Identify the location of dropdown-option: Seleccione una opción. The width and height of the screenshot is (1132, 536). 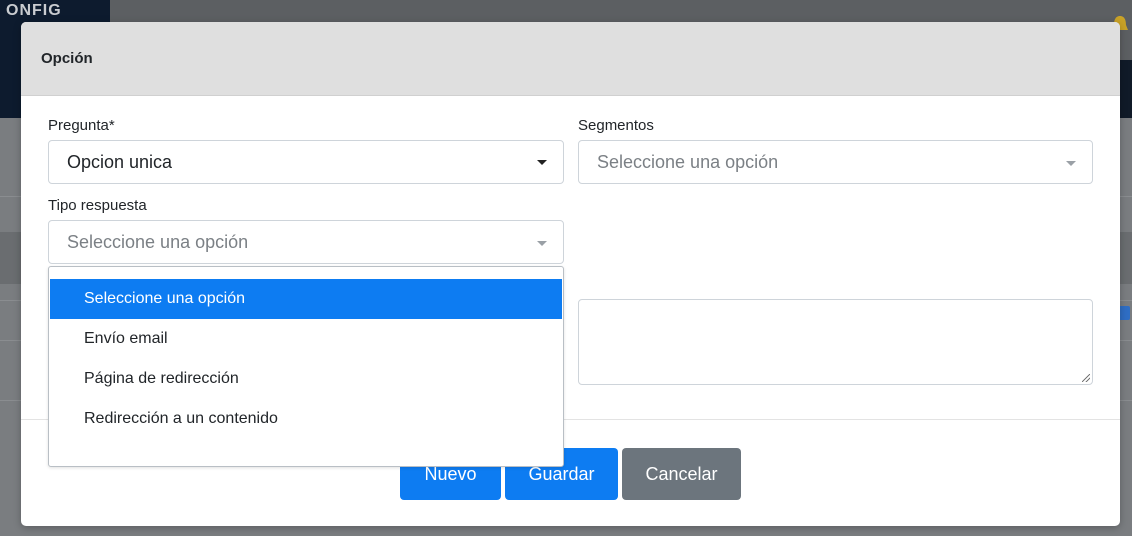
(306, 299).